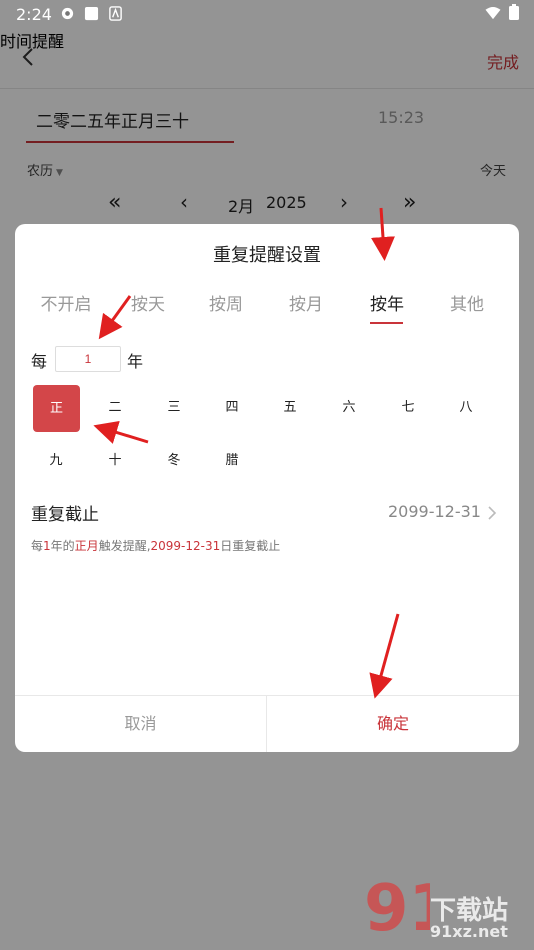  I want to click on interval-input: 1, so click(88, 359).